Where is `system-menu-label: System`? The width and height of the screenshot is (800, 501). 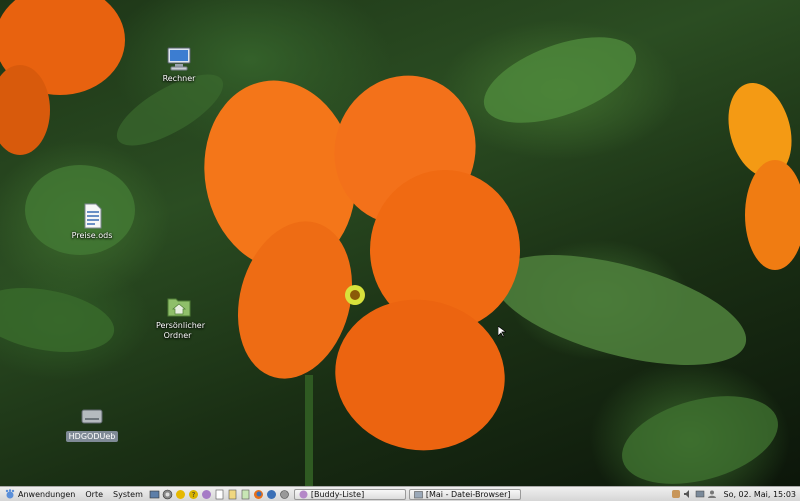 system-menu-label: System is located at coordinates (128, 494).